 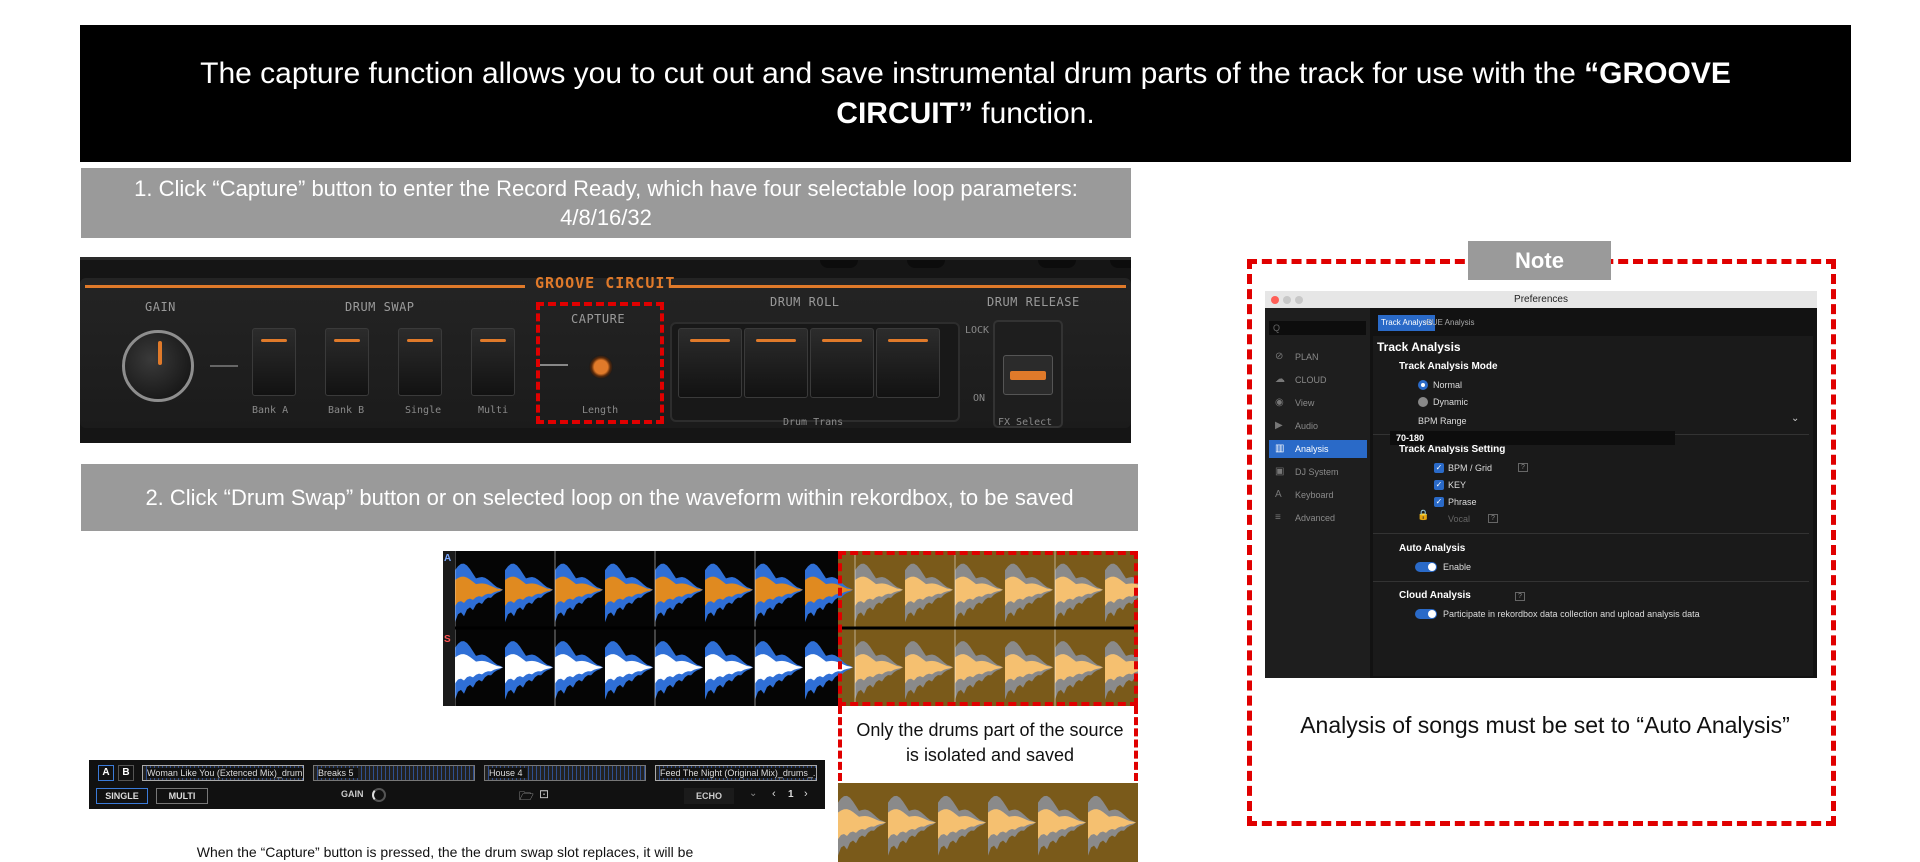 What do you see at coordinates (449, 628) in the screenshot?
I see `waveform-side-rail` at bounding box center [449, 628].